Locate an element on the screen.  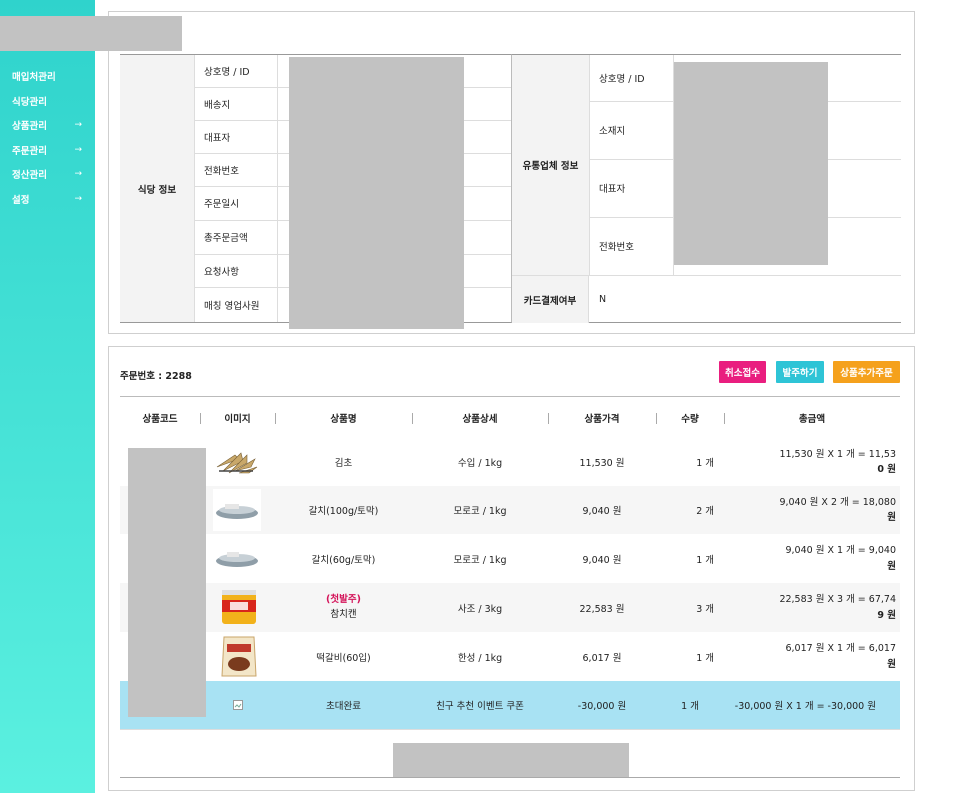
sidebar-item-restaurant: 식당관리 is located at coordinates (52, 101).